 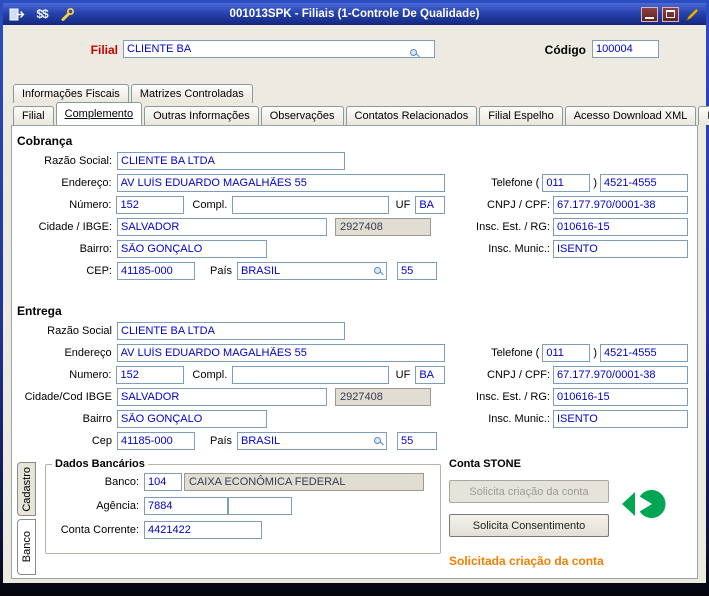 I want to click on tab-filial-espelho: Filial Espelho, so click(x=521, y=115).